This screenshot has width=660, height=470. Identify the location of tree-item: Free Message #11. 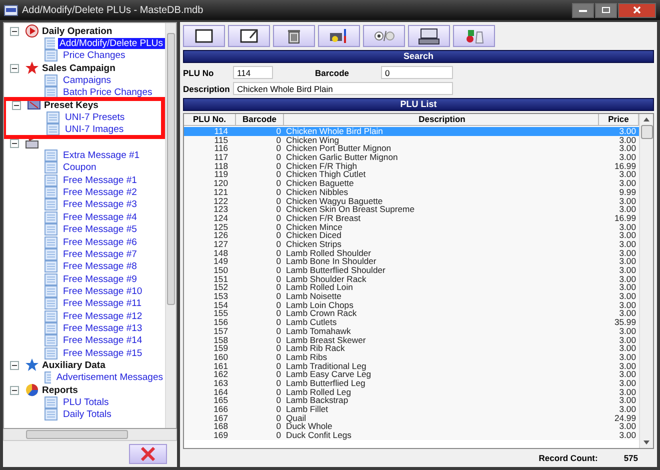
(102, 304).